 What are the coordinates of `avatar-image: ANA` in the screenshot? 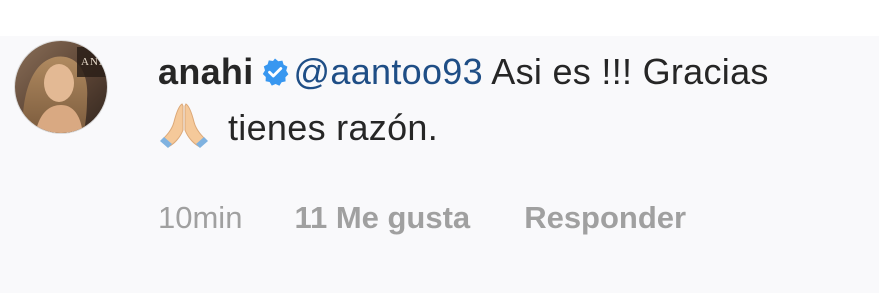 It's located at (61, 87).